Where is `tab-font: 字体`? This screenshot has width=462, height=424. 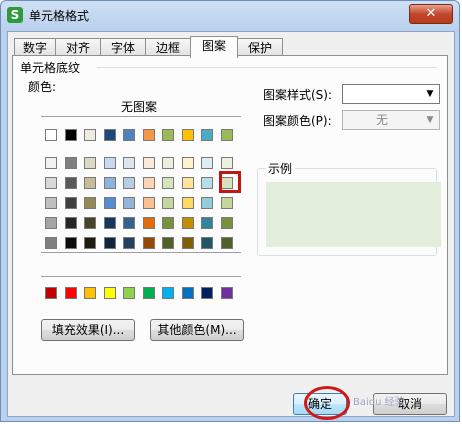 tab-font: 字体 is located at coordinates (123, 47).